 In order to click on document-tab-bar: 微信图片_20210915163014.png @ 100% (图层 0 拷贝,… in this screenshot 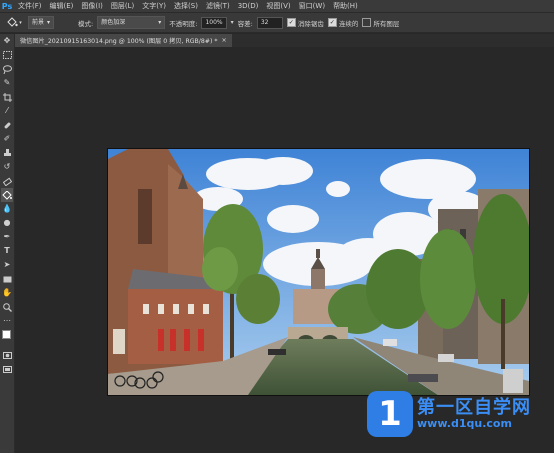, I will do `click(284, 40)`.